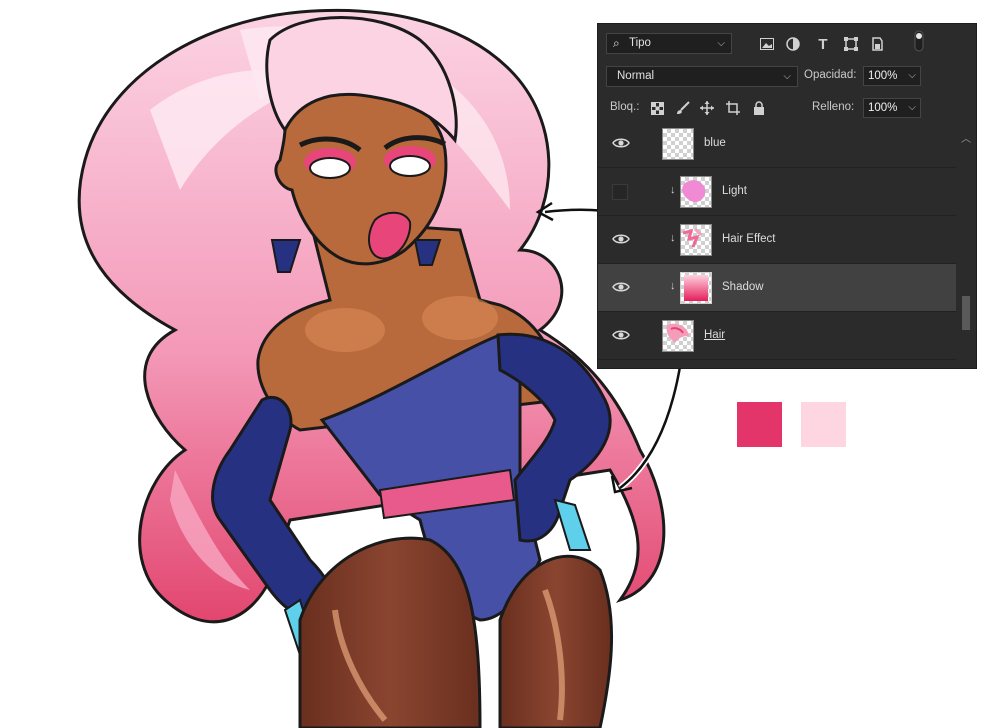 This screenshot has height=728, width=1000. Describe the element at coordinates (823, 44) in the screenshot. I see `type-filter-icon: T` at that location.